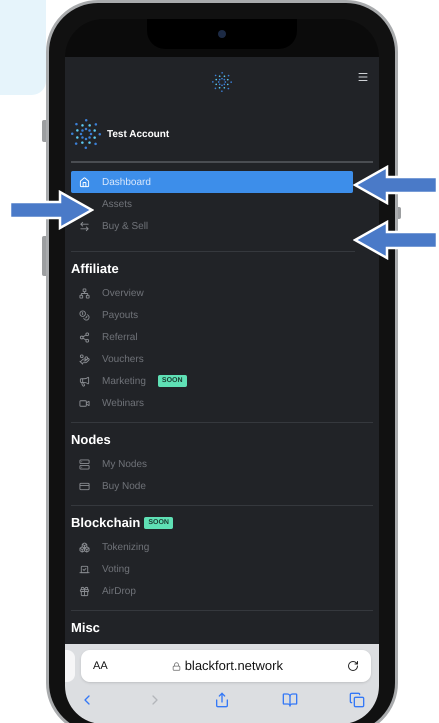 This screenshot has width=439, height=723. Describe the element at coordinates (84, 182) in the screenshot. I see `home-icon` at that location.